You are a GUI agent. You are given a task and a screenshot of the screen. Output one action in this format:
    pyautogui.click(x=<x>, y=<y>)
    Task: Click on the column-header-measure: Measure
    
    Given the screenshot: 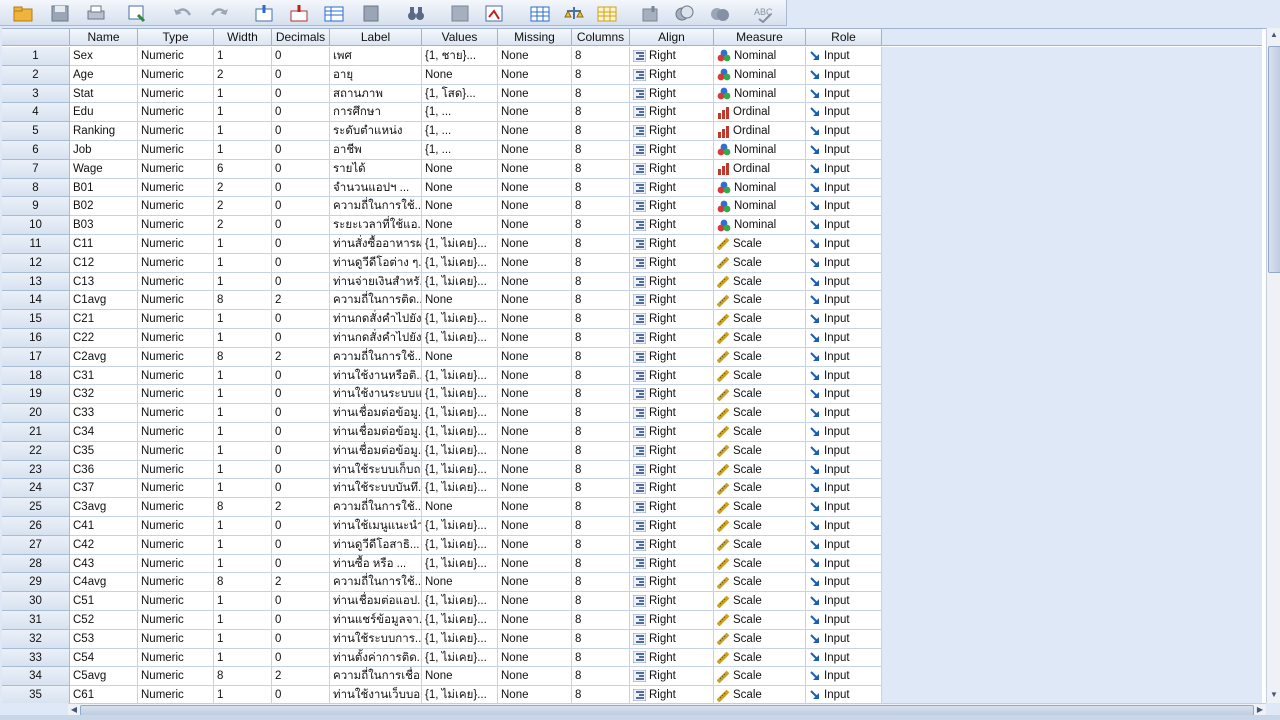 What is the action you would take?
    pyautogui.click(x=760, y=37)
    